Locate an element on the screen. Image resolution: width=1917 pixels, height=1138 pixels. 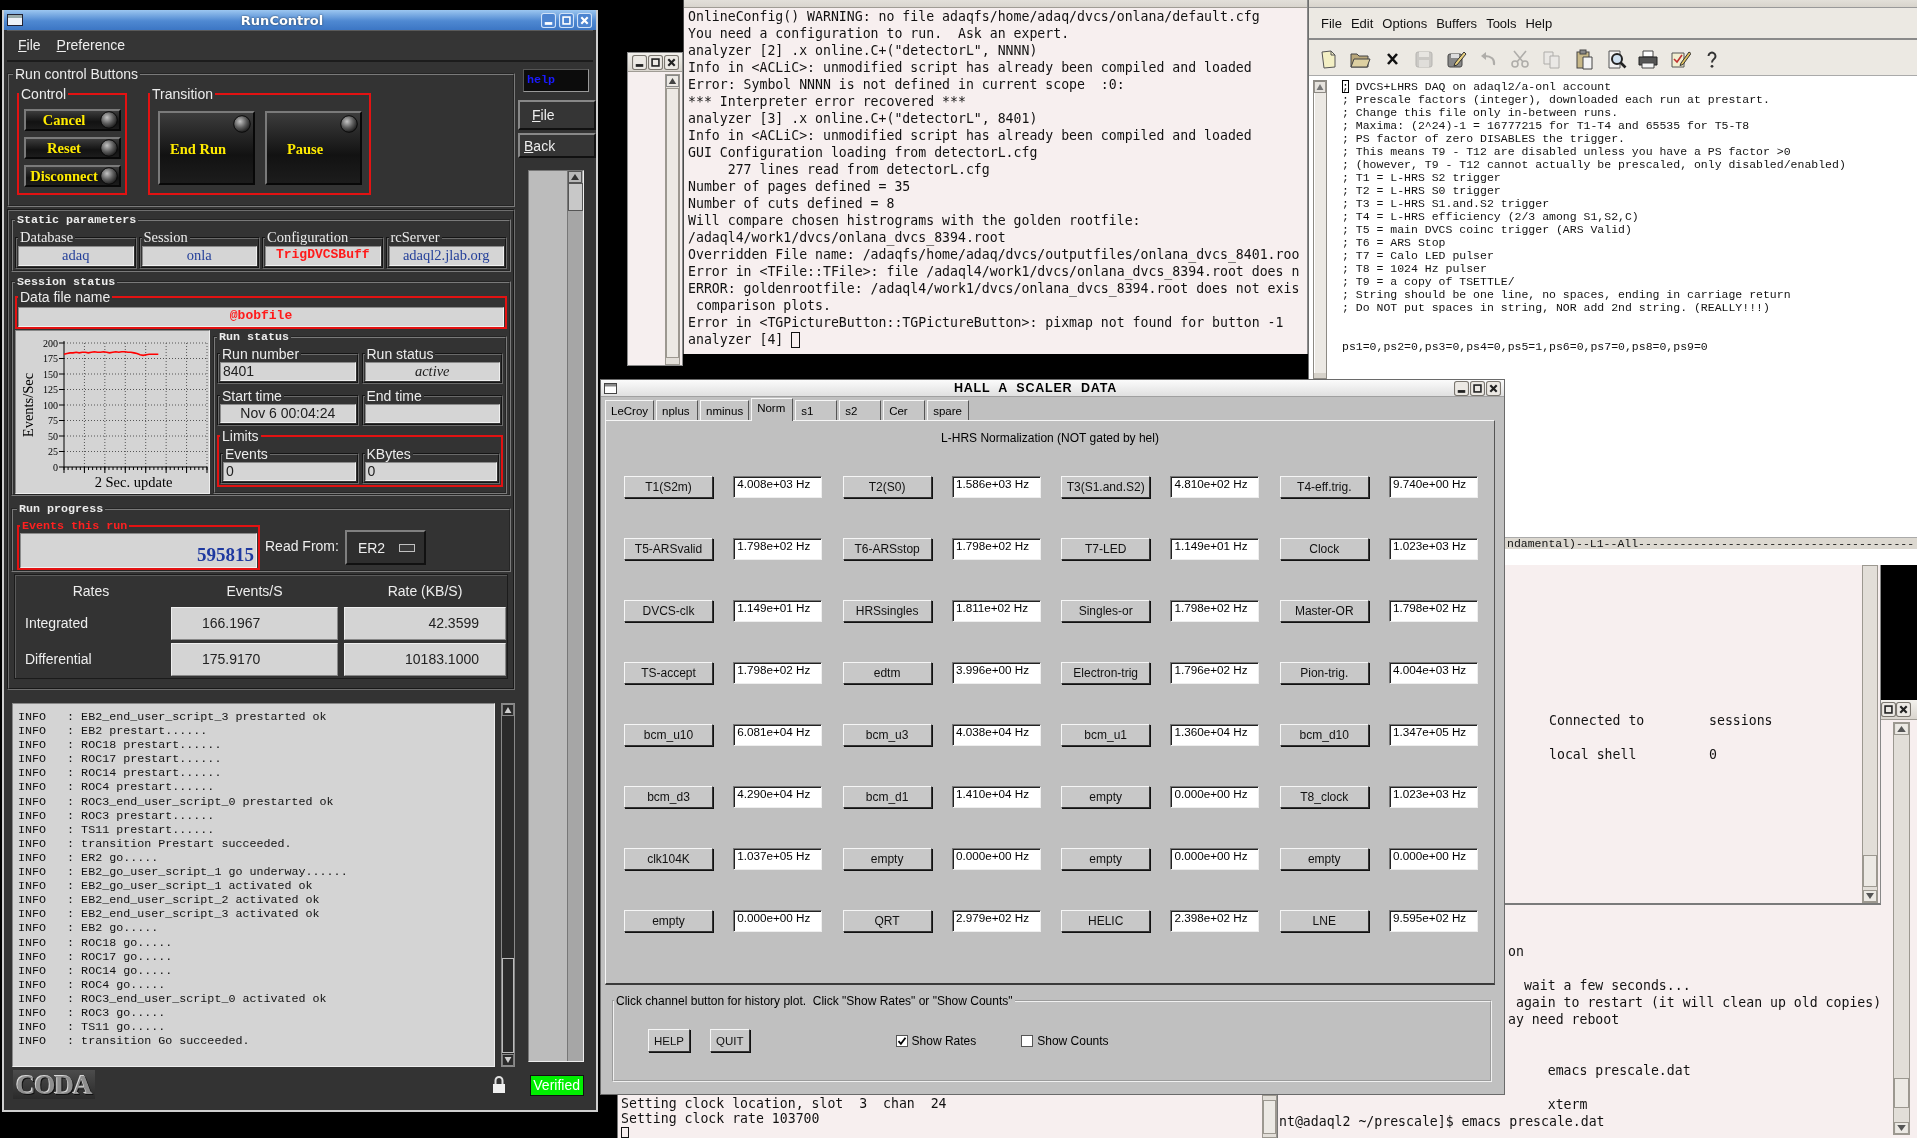
menu-item: Edit is located at coordinates (1362, 23).